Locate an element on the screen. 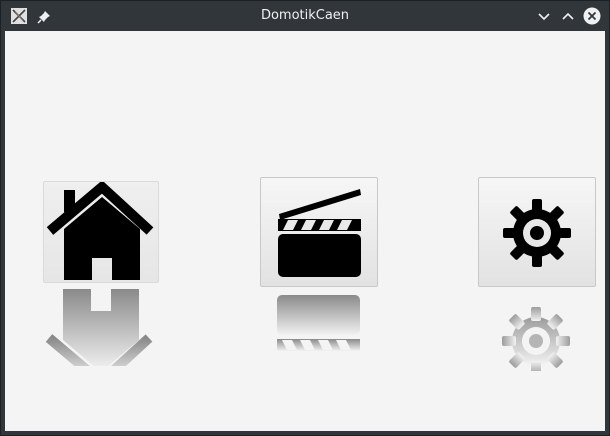 This screenshot has height=436, width=610. close-icon is located at coordinates (592, 16).